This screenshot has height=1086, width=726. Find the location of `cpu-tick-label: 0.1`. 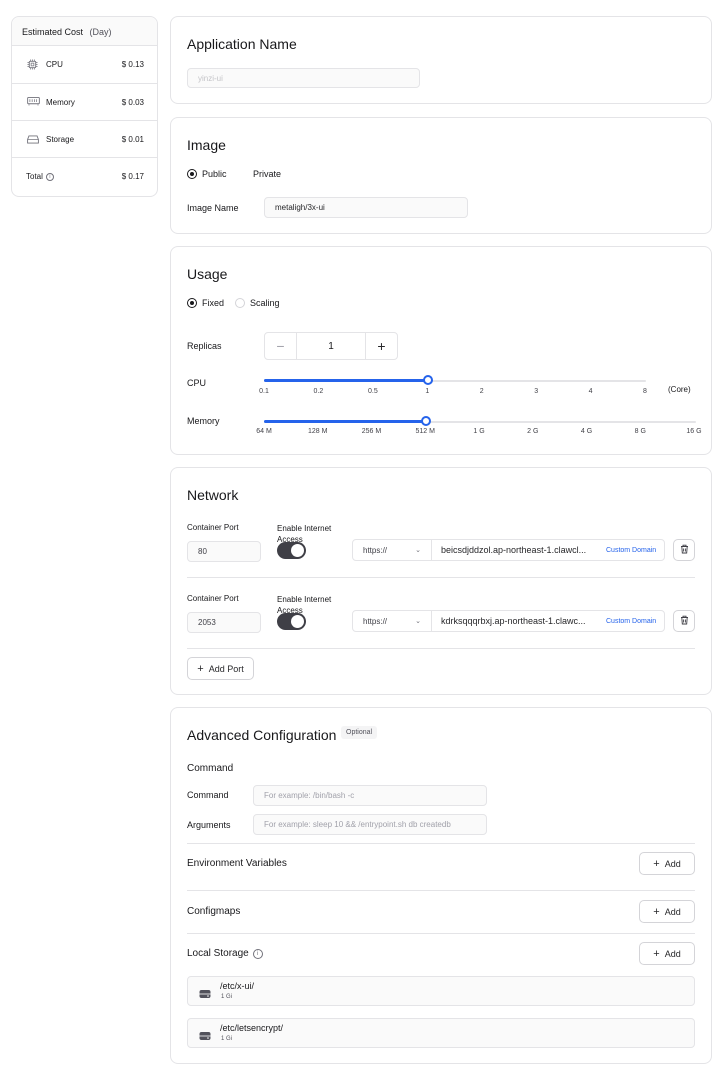

cpu-tick-label: 0.1 is located at coordinates (264, 391).